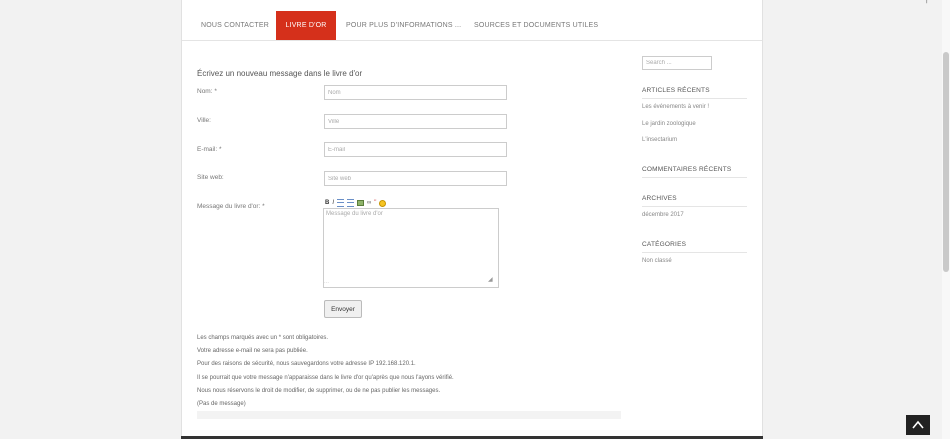 The width and height of the screenshot is (950, 439). Describe the element at coordinates (231, 206) in the screenshot. I see `message-label: Message du livre d'or: *` at that location.